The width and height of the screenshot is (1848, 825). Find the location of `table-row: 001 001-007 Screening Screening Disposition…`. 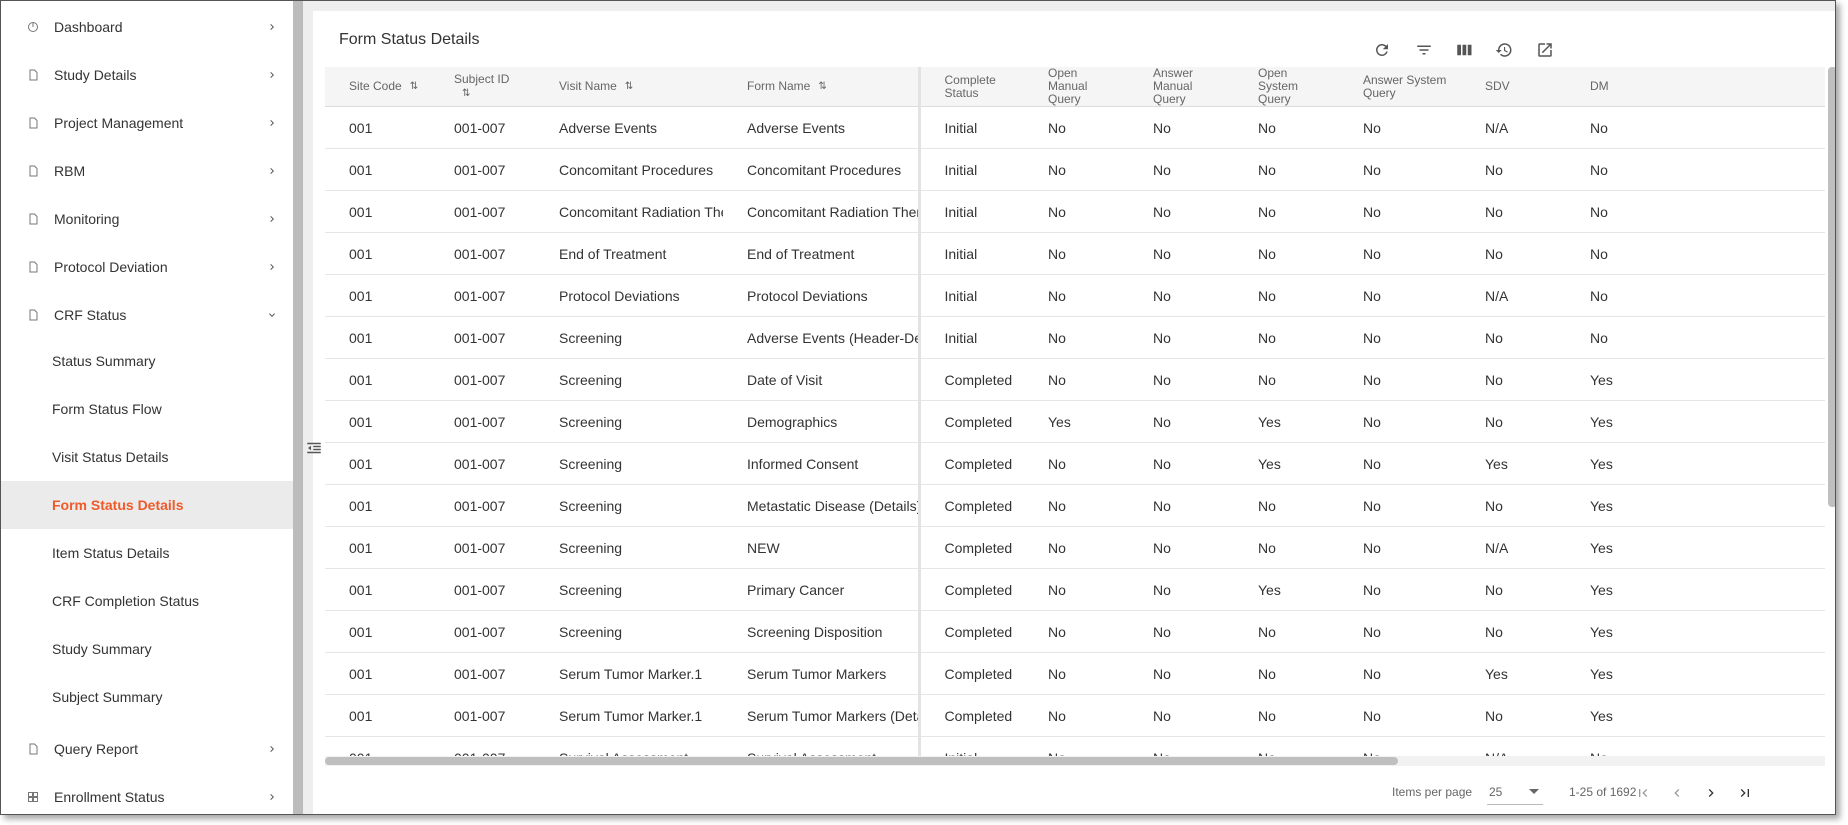

table-row: 001 001-007 Screening Screening Disposition… is located at coordinates (1075, 631).